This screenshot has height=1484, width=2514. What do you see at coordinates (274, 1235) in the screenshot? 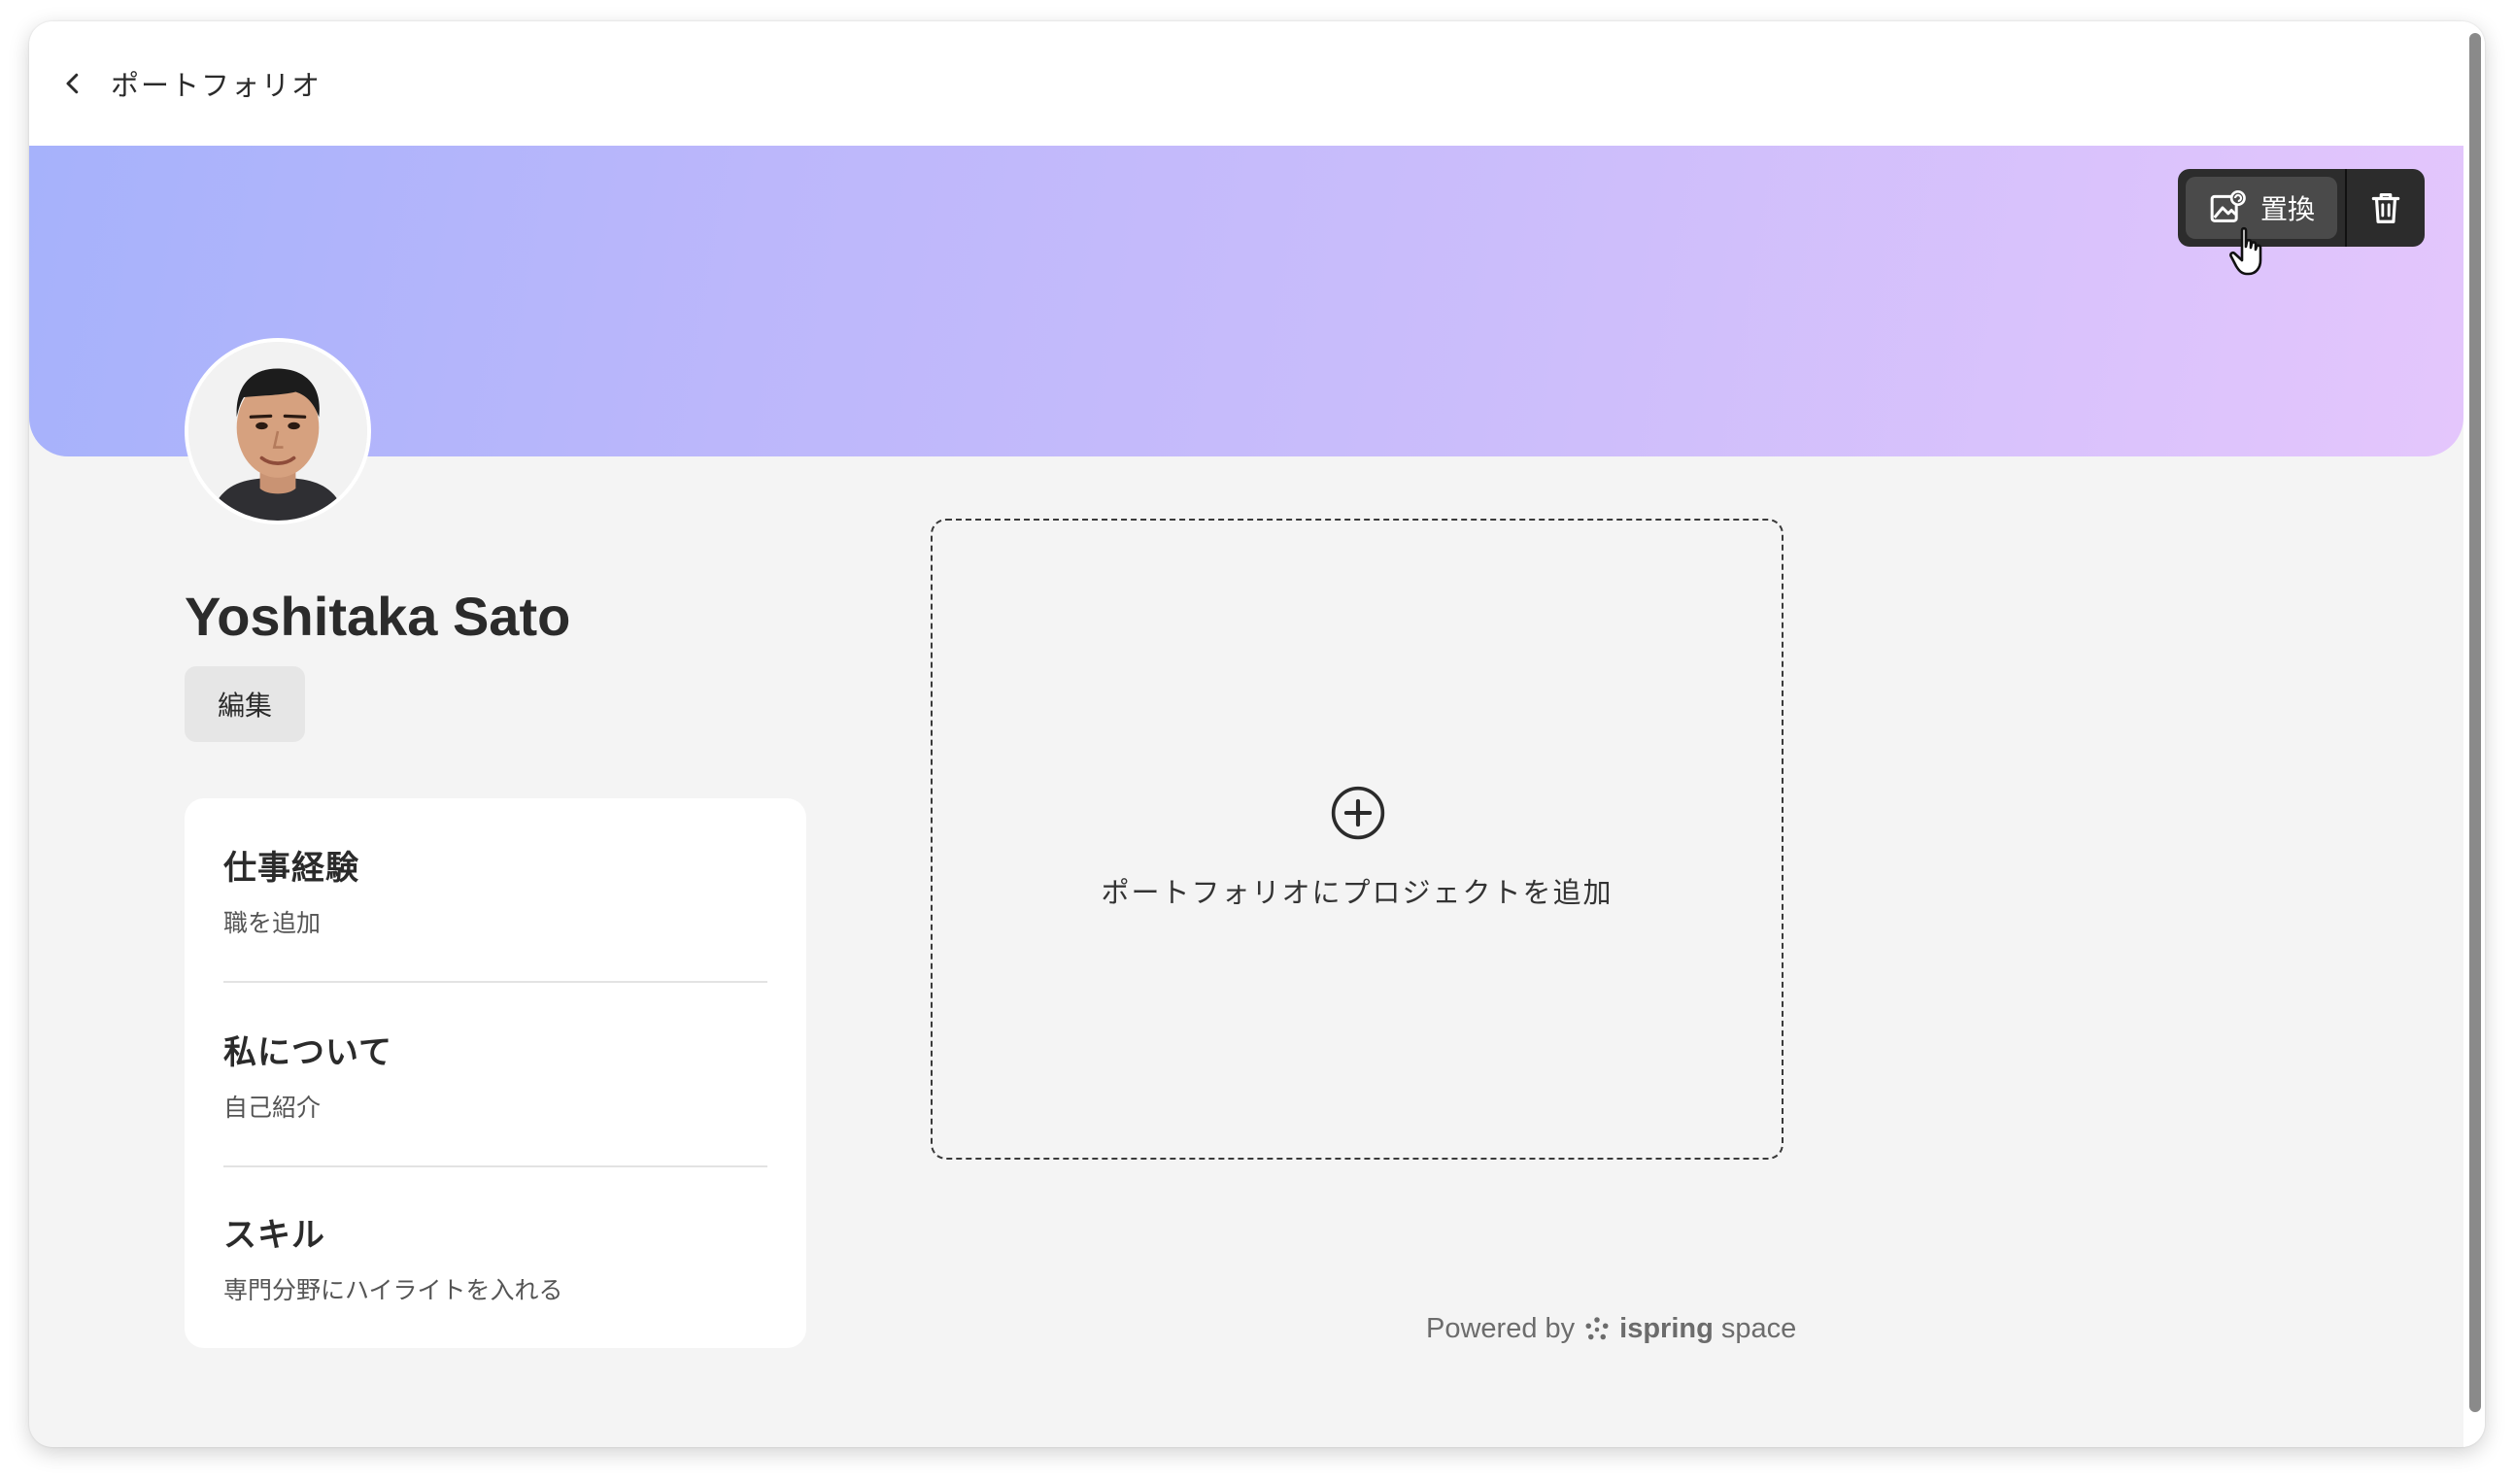
I see `section-title: スキル` at bounding box center [274, 1235].